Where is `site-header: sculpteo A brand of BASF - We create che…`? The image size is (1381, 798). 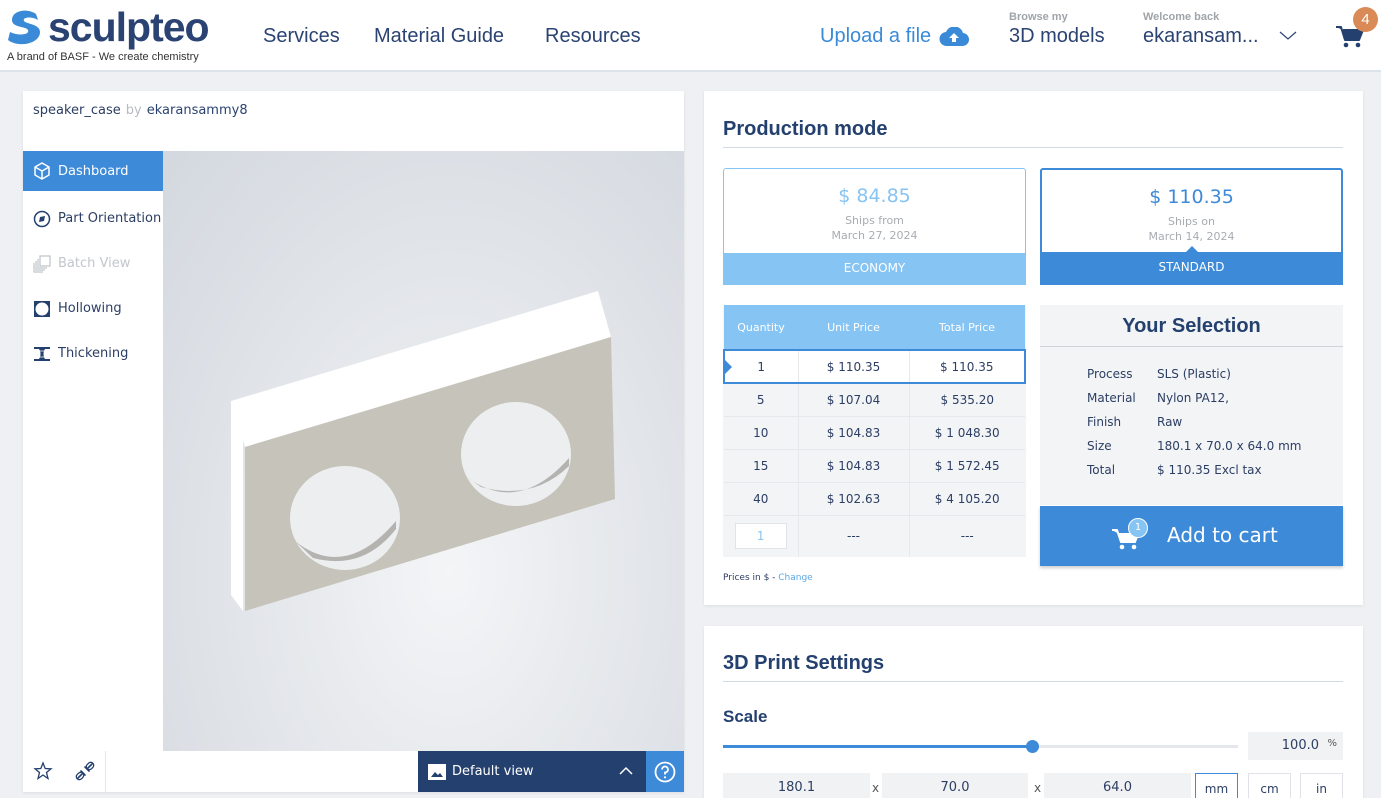
site-header: sculpteo A brand of BASF - We create che… is located at coordinates (690, 36).